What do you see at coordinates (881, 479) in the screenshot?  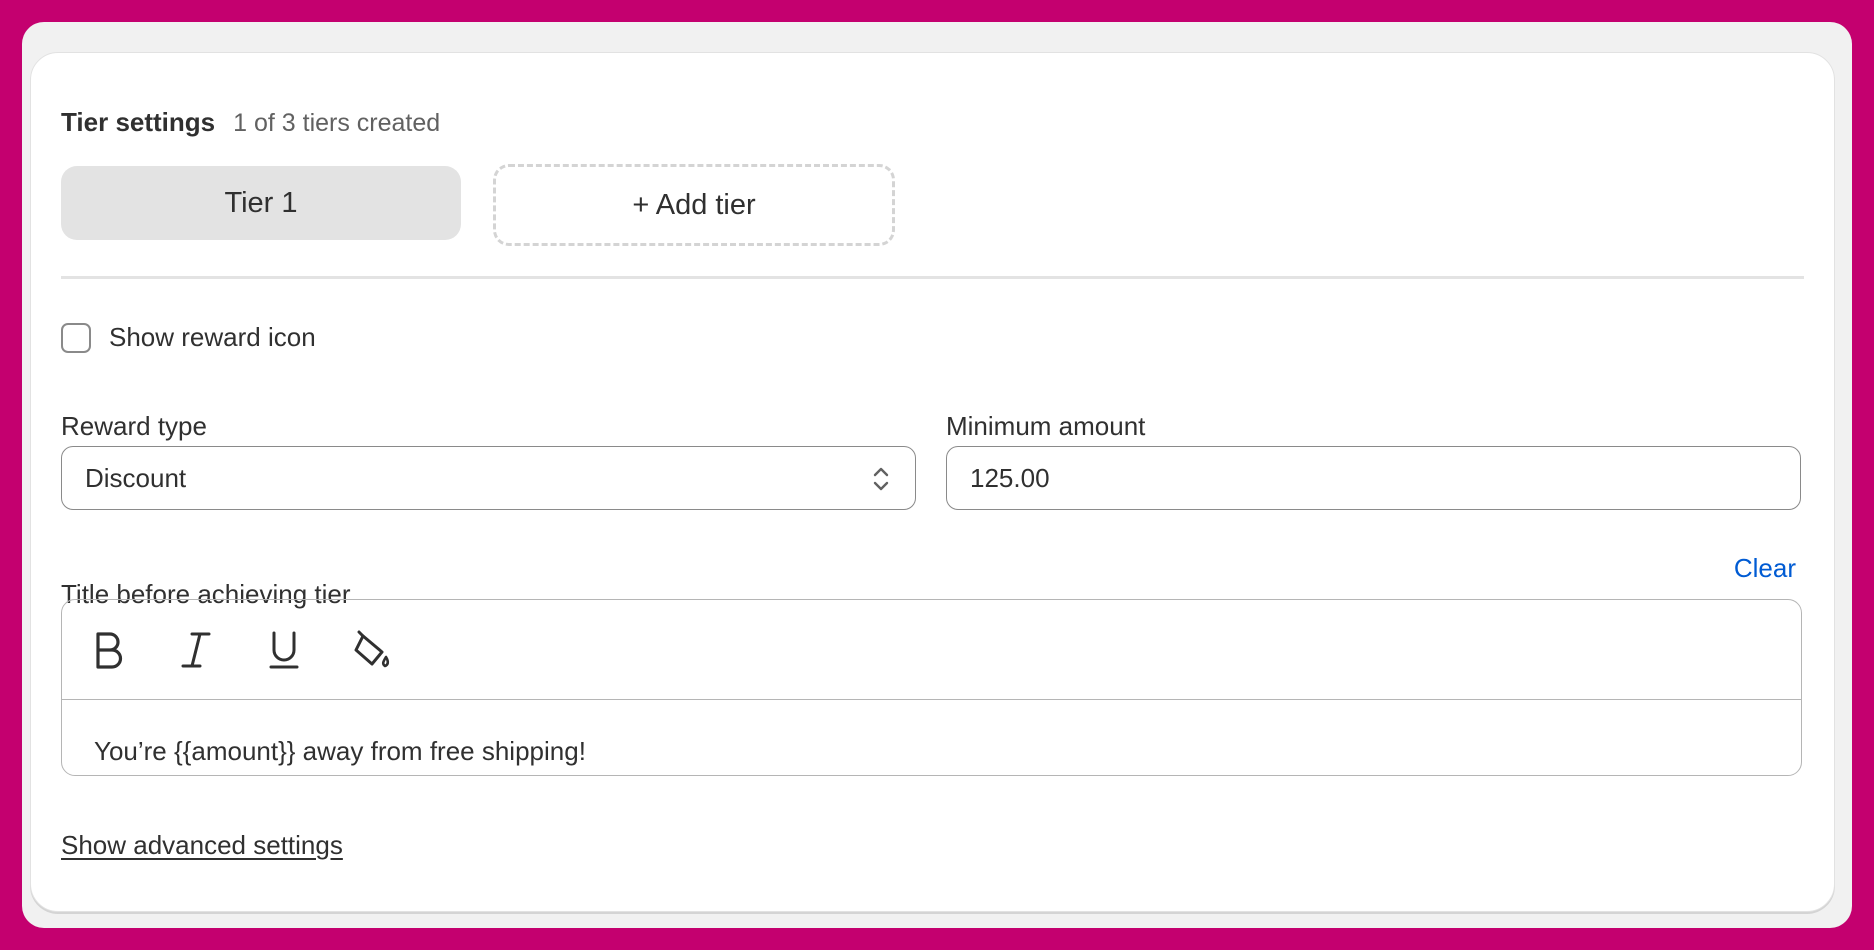 I see `select-chevron-icon` at bounding box center [881, 479].